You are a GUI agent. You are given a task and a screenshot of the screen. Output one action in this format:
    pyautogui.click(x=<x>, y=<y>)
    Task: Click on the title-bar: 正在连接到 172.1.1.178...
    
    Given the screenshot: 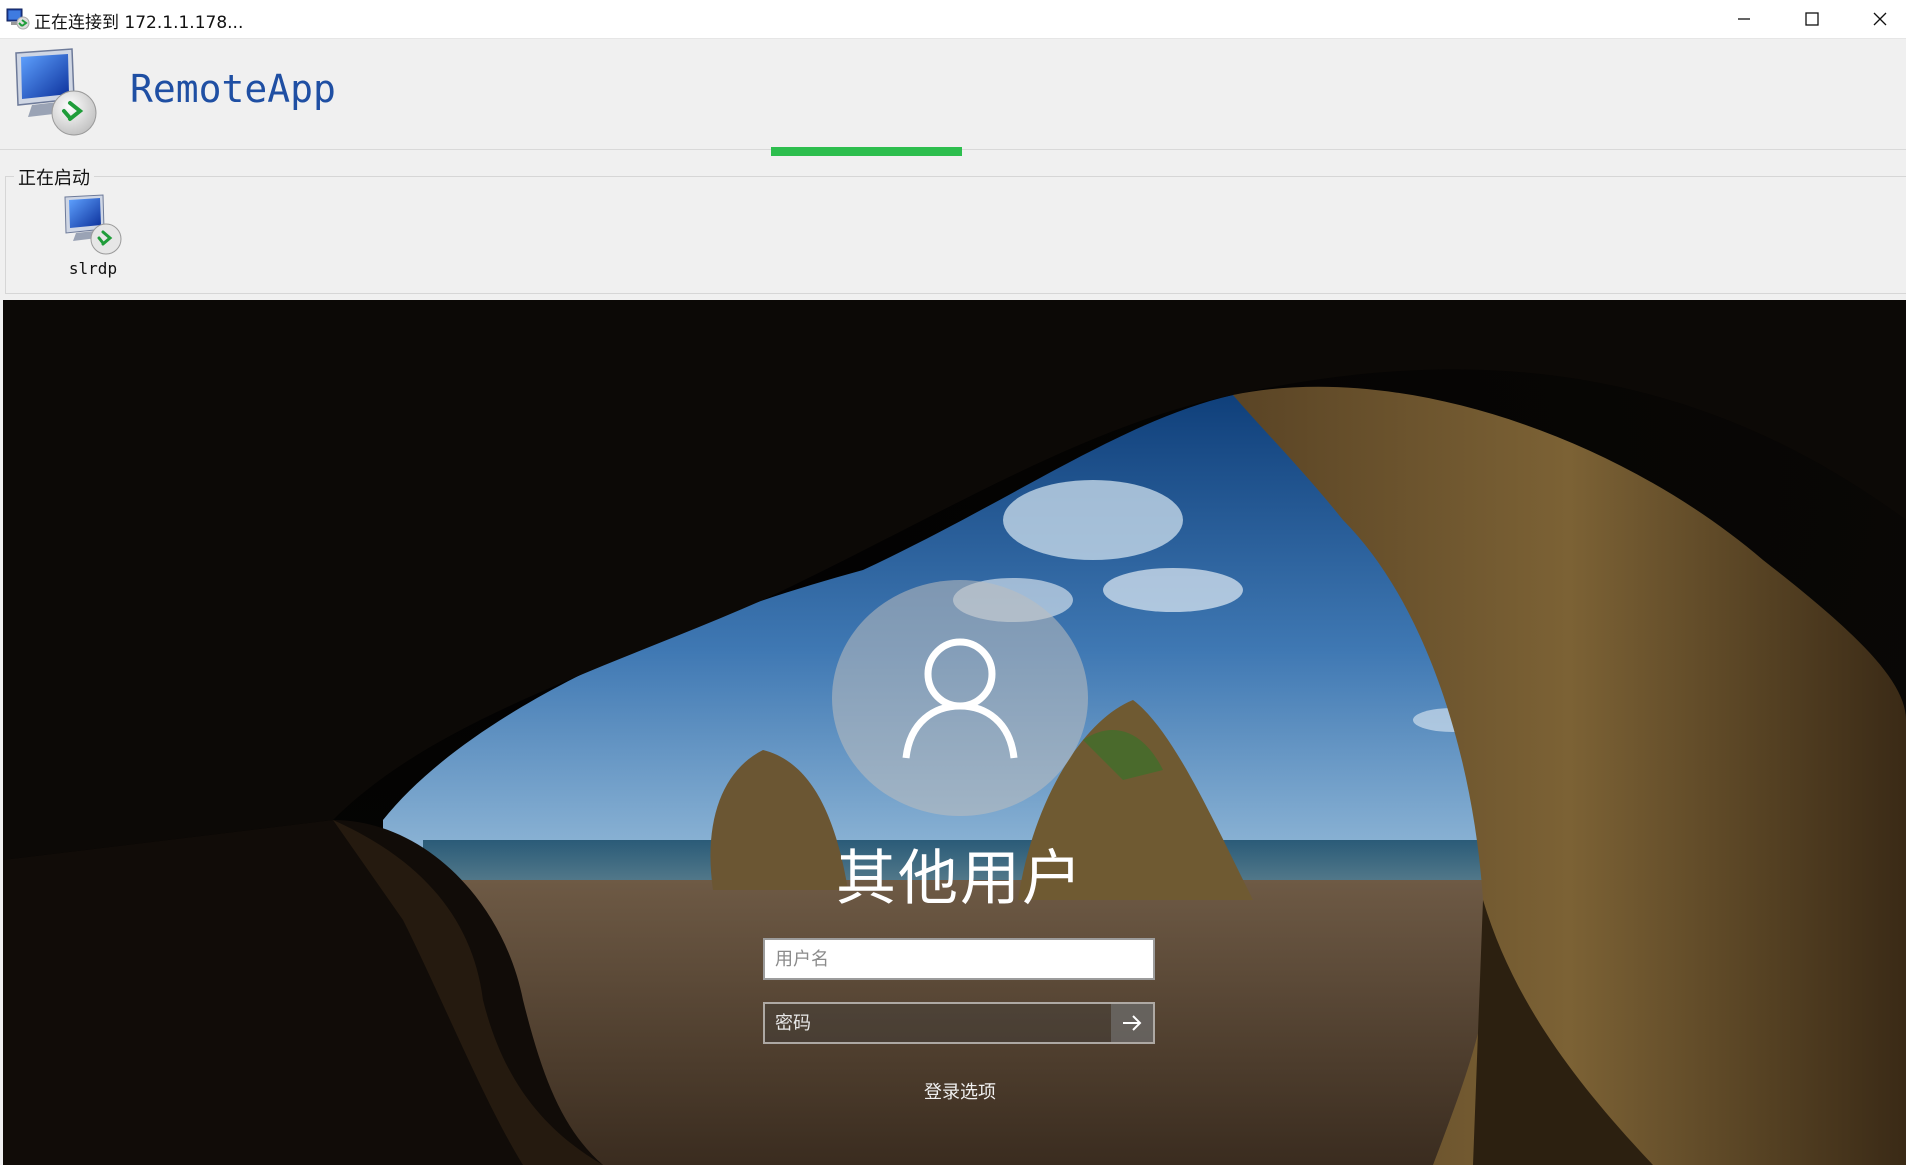 What is the action you would take?
    pyautogui.click(x=953, y=19)
    